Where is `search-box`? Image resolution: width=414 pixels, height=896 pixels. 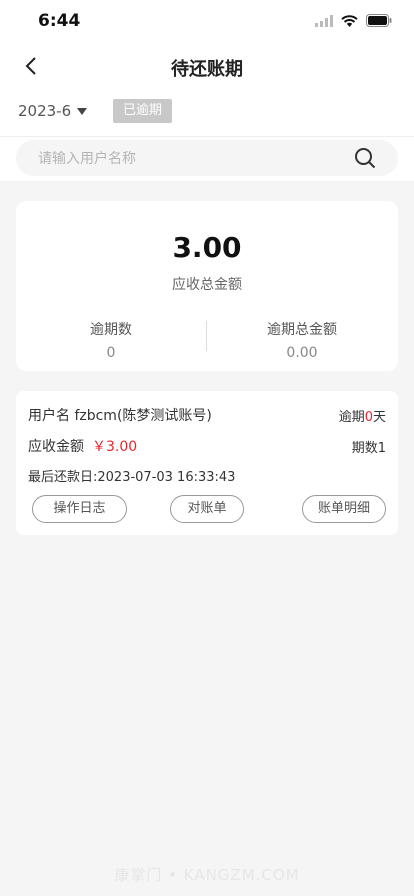 search-box is located at coordinates (207, 159).